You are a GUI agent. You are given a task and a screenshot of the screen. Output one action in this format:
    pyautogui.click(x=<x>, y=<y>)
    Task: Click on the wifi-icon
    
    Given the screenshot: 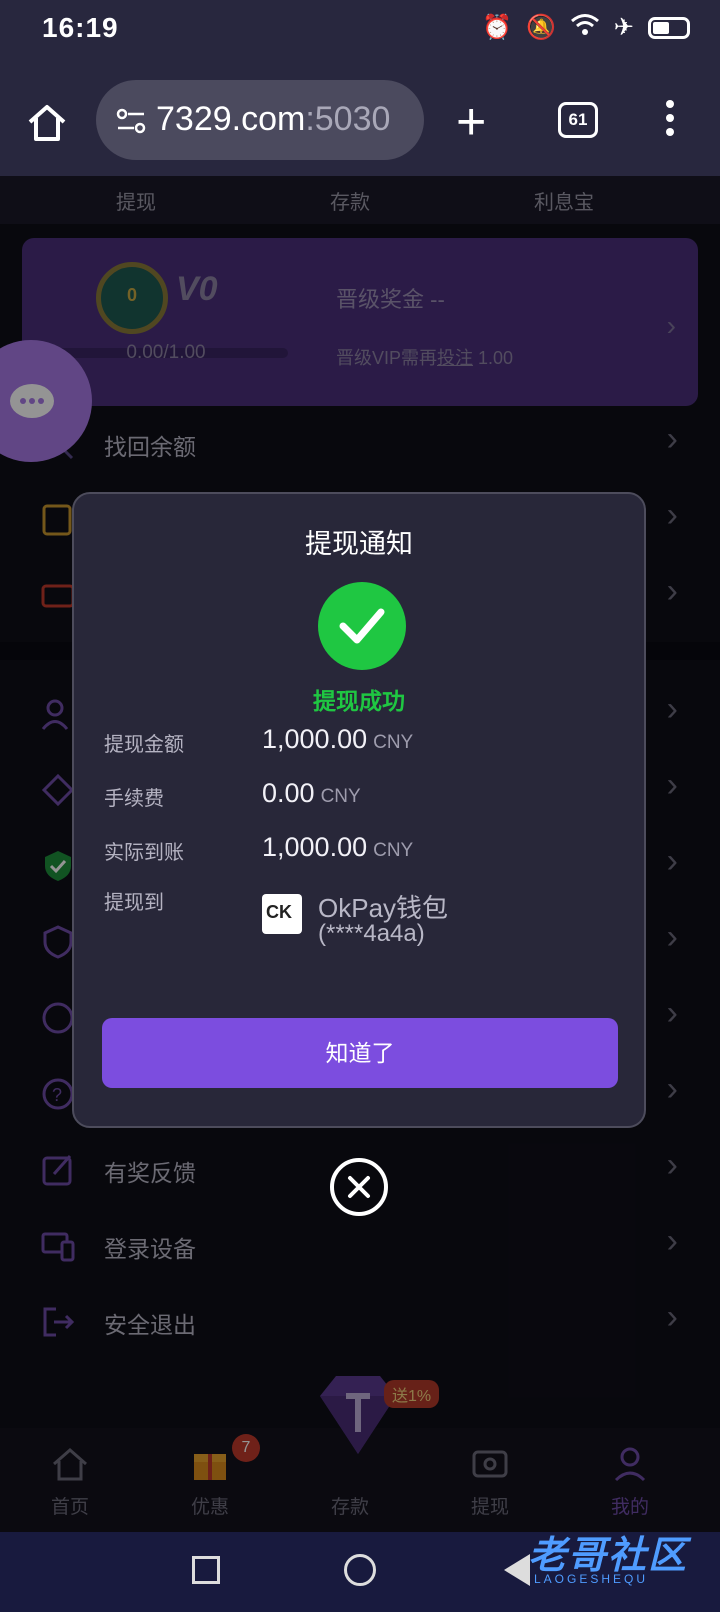 What is the action you would take?
    pyautogui.click(x=585, y=27)
    